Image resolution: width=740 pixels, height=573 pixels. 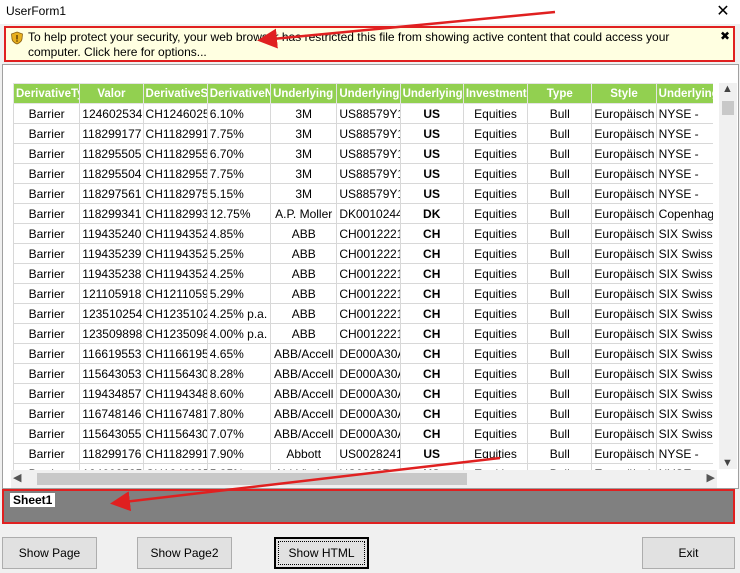 What do you see at coordinates (239, 193) in the screenshot?
I see `table-cell: 5.15%` at bounding box center [239, 193].